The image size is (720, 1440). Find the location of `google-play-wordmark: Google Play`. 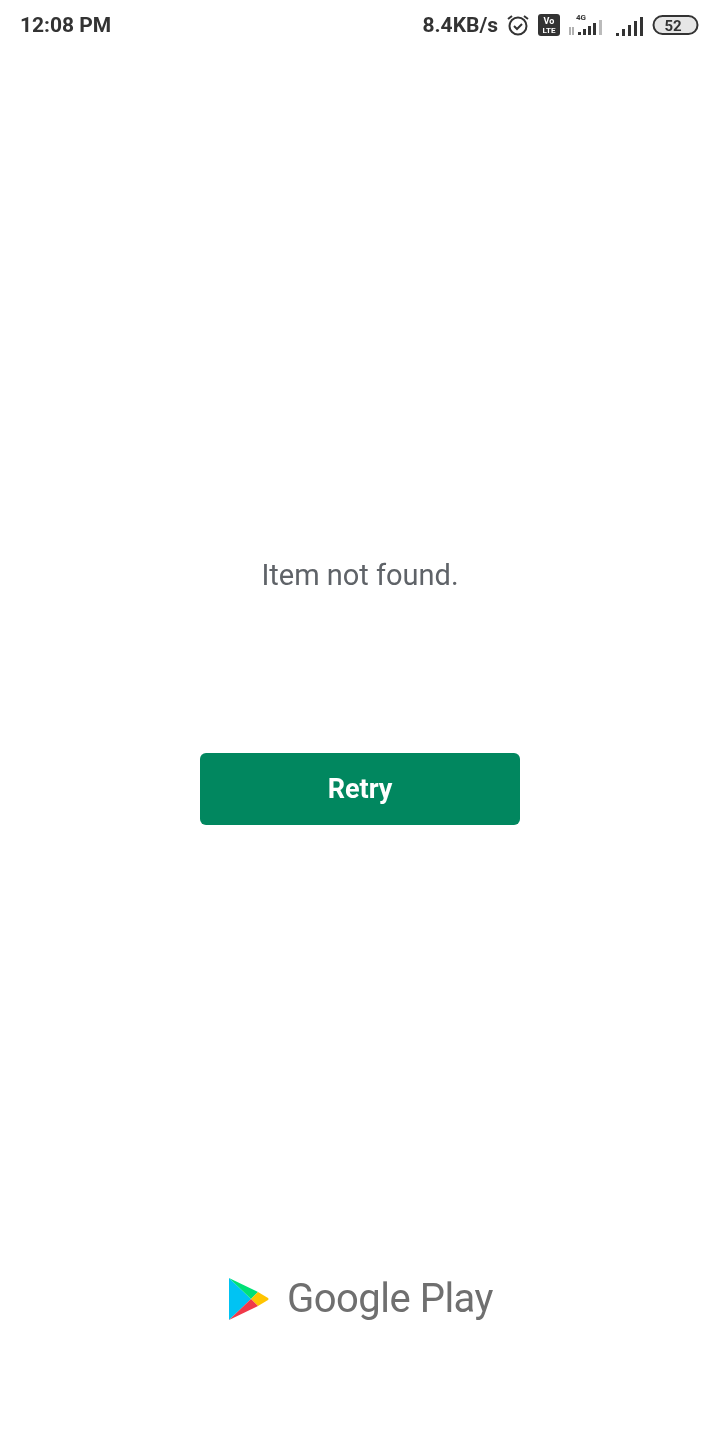

google-play-wordmark: Google Play is located at coordinates (389, 1298).